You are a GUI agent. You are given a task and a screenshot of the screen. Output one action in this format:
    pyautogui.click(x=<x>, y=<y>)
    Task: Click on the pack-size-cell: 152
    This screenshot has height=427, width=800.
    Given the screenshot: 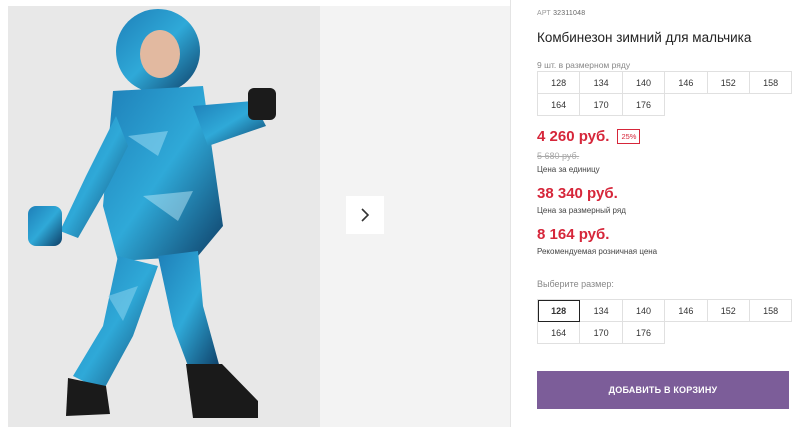 What is the action you would take?
    pyautogui.click(x=728, y=83)
    